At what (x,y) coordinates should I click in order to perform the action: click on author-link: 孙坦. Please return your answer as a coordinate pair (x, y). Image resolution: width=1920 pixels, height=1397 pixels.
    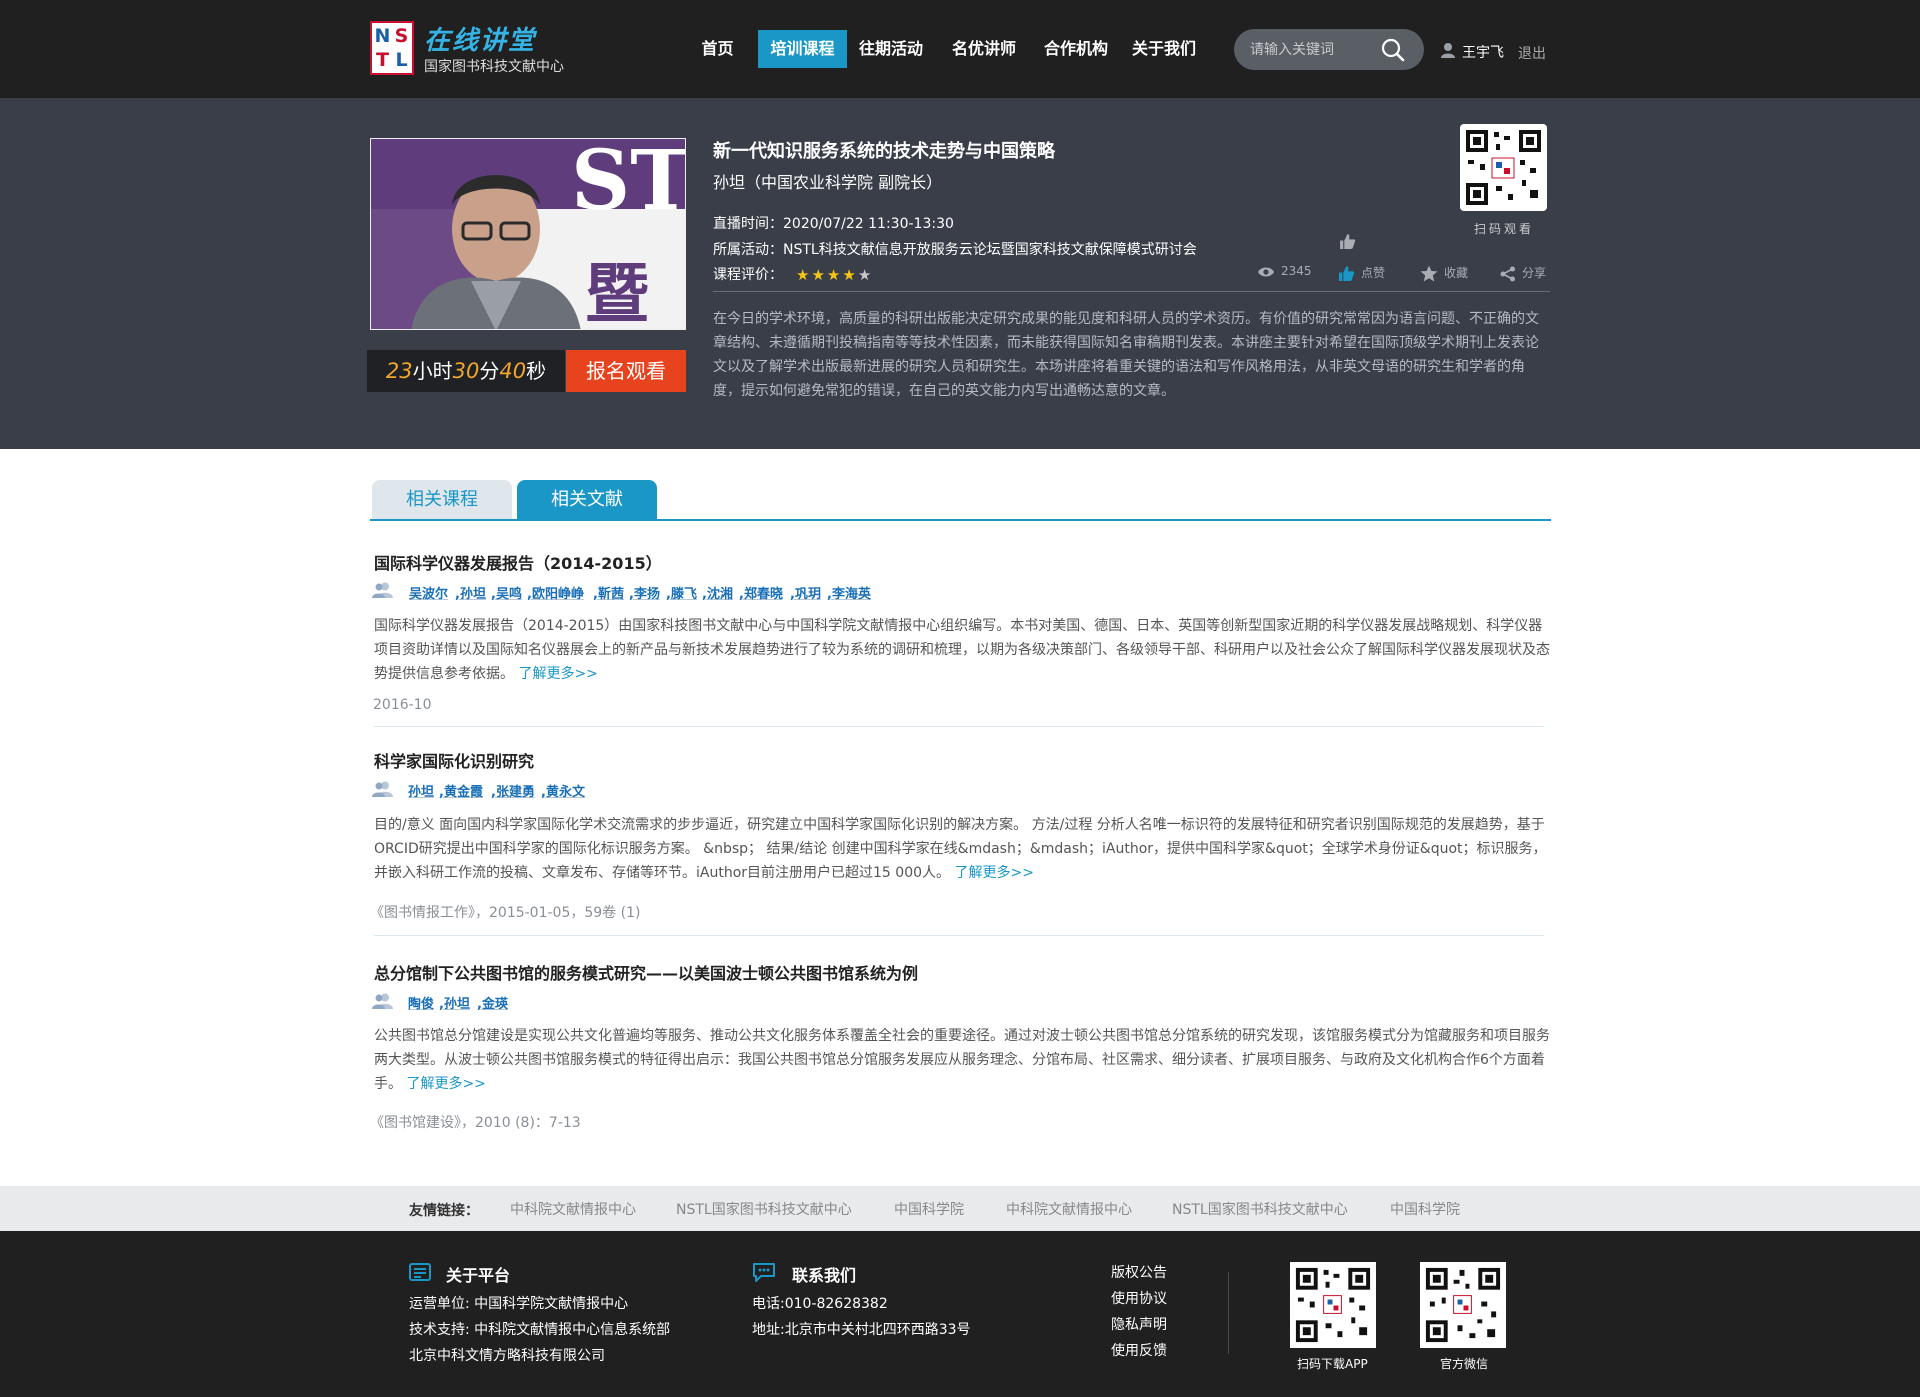
    Looking at the image, I should click on (421, 790).